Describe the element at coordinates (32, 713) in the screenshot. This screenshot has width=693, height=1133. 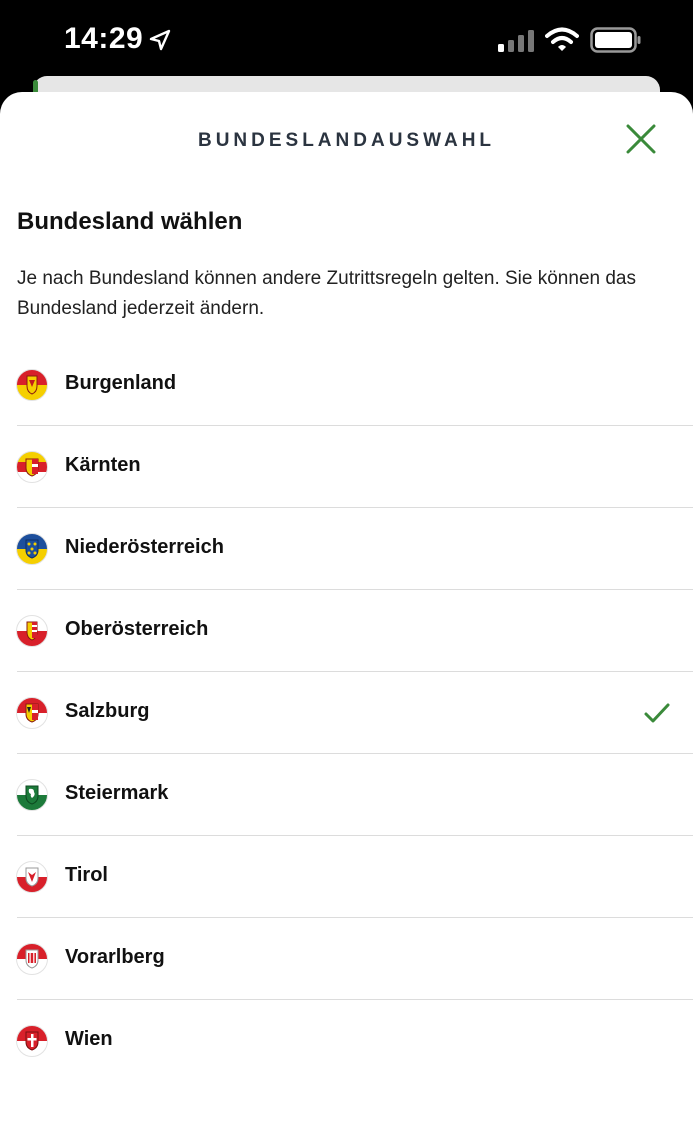
I see `salzburg-crest-icon` at that location.